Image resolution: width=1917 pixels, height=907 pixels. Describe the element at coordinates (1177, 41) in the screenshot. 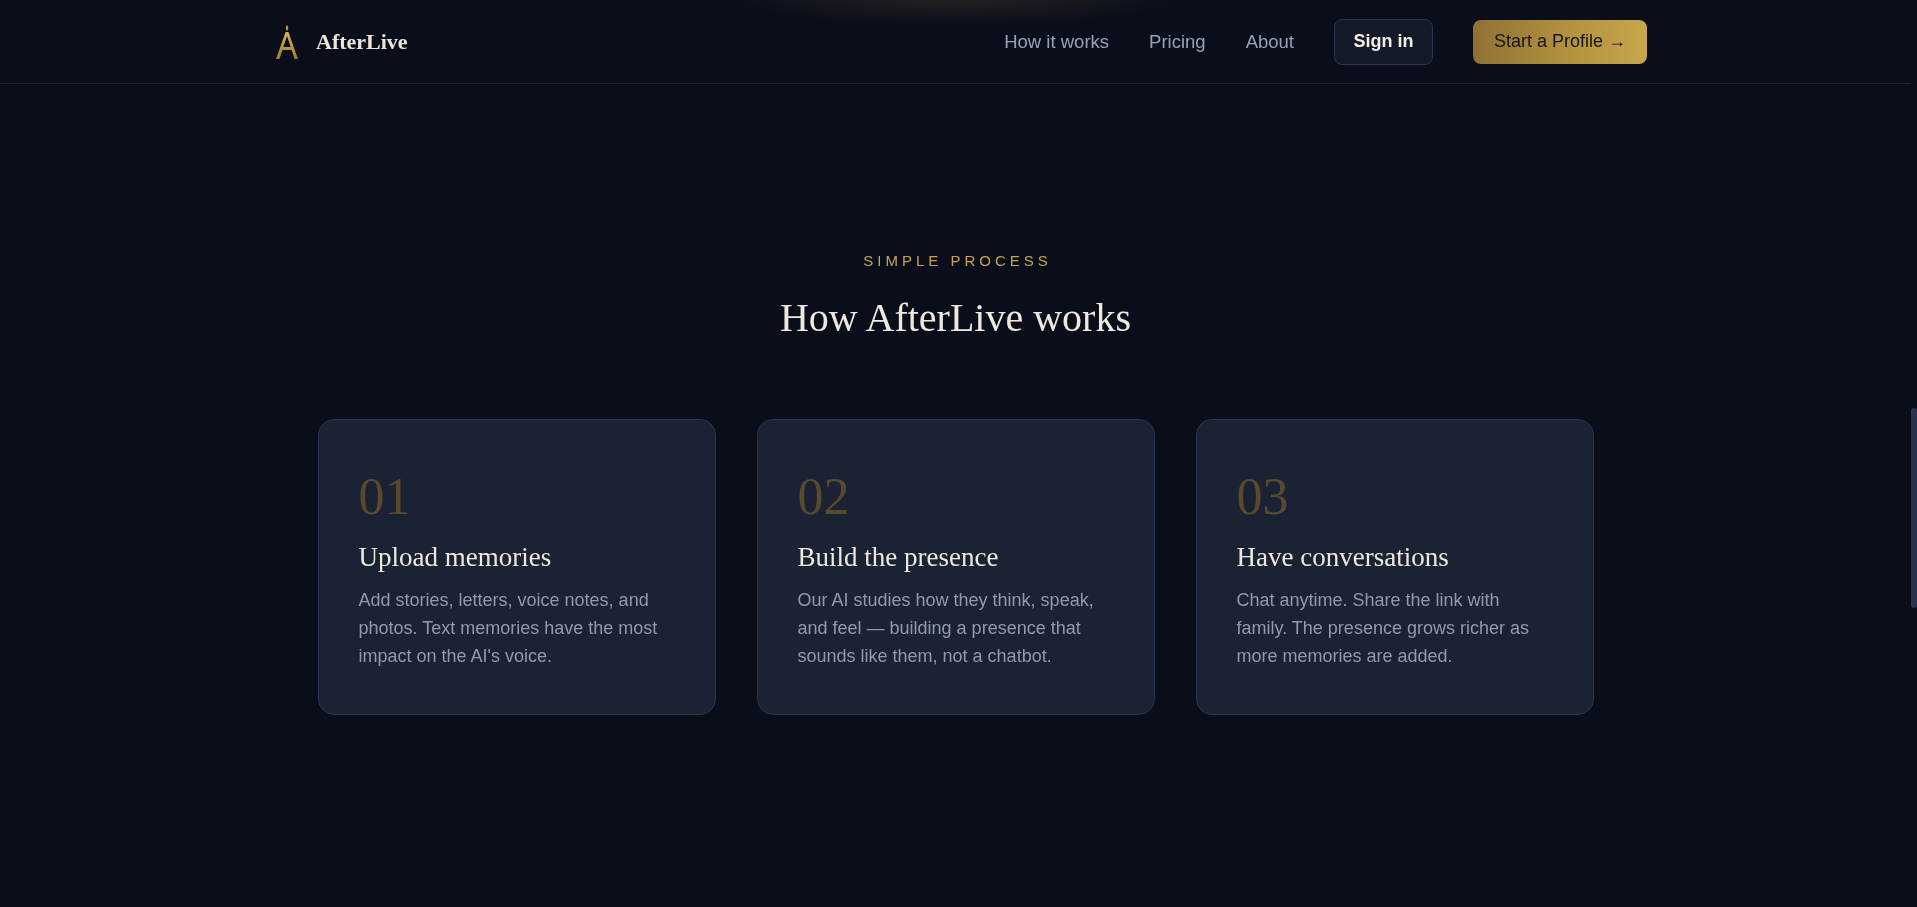

I see `nav-link: Pricing` at that location.